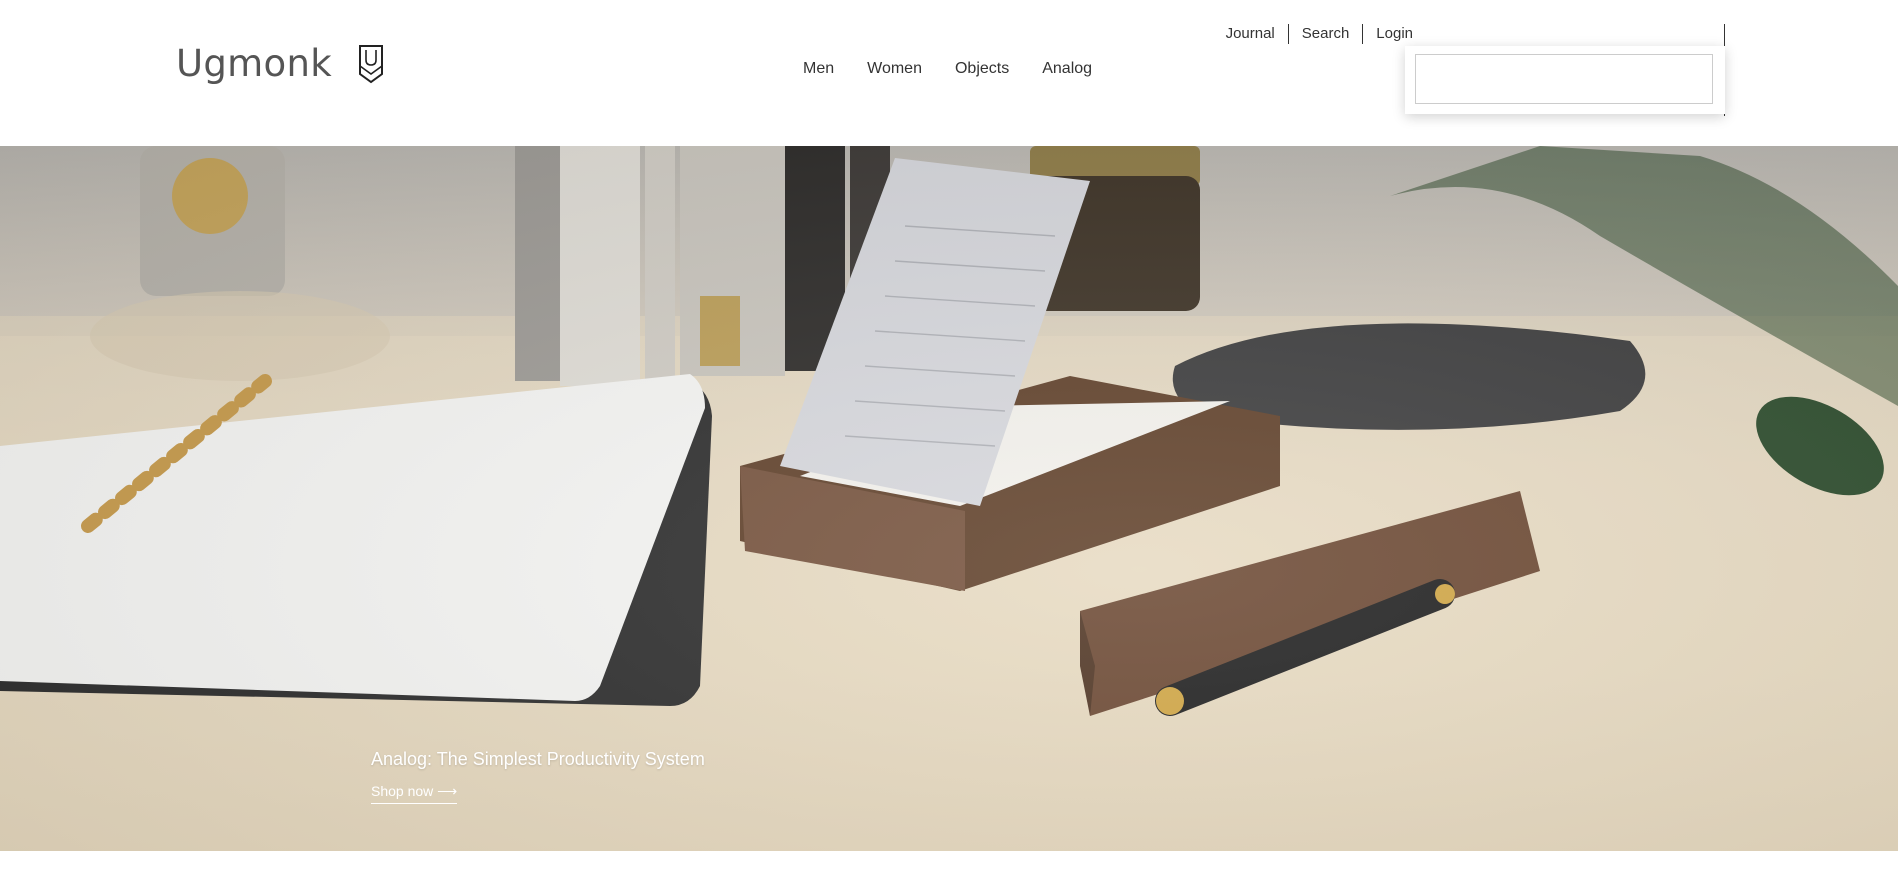 The height and width of the screenshot is (893, 1898). Describe the element at coordinates (1394, 34) in the screenshot. I see `login-link: Login` at that location.